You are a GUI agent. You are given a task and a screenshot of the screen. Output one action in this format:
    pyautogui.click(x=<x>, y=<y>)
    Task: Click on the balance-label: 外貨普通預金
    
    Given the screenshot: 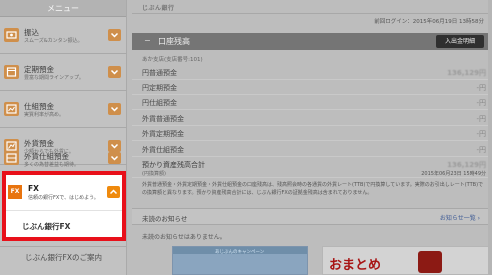 What is the action you would take?
    pyautogui.click(x=163, y=119)
    